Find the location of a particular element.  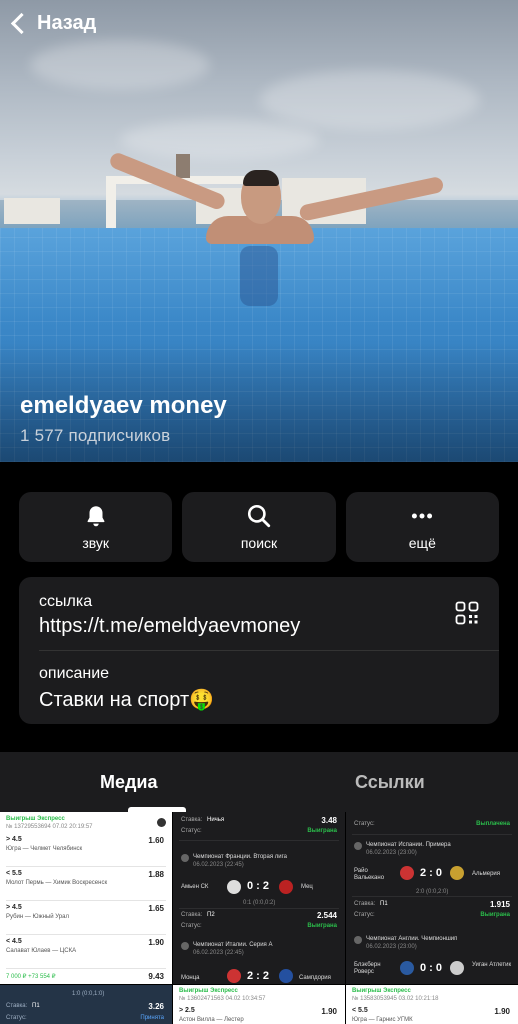

half-score: 1:0 (0:0,1:0) is located at coordinates (88, 994).